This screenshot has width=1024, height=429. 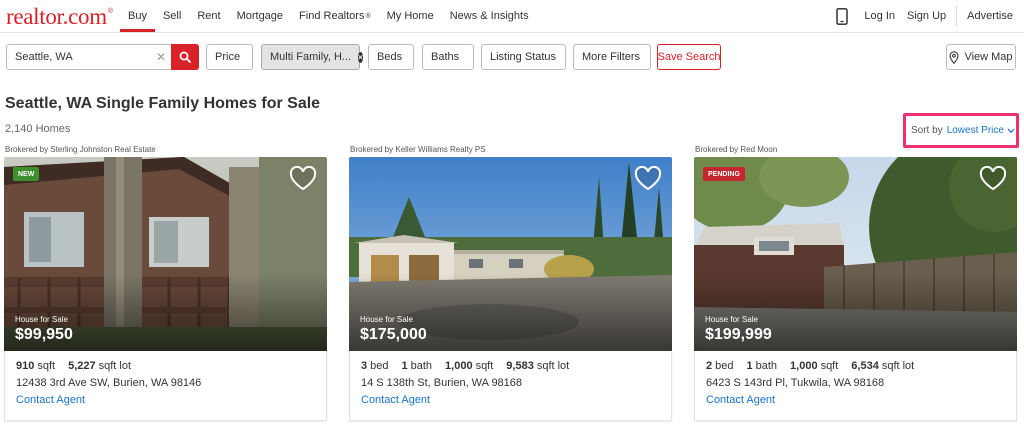 I want to click on chevron-down-icon, so click(x=1011, y=130).